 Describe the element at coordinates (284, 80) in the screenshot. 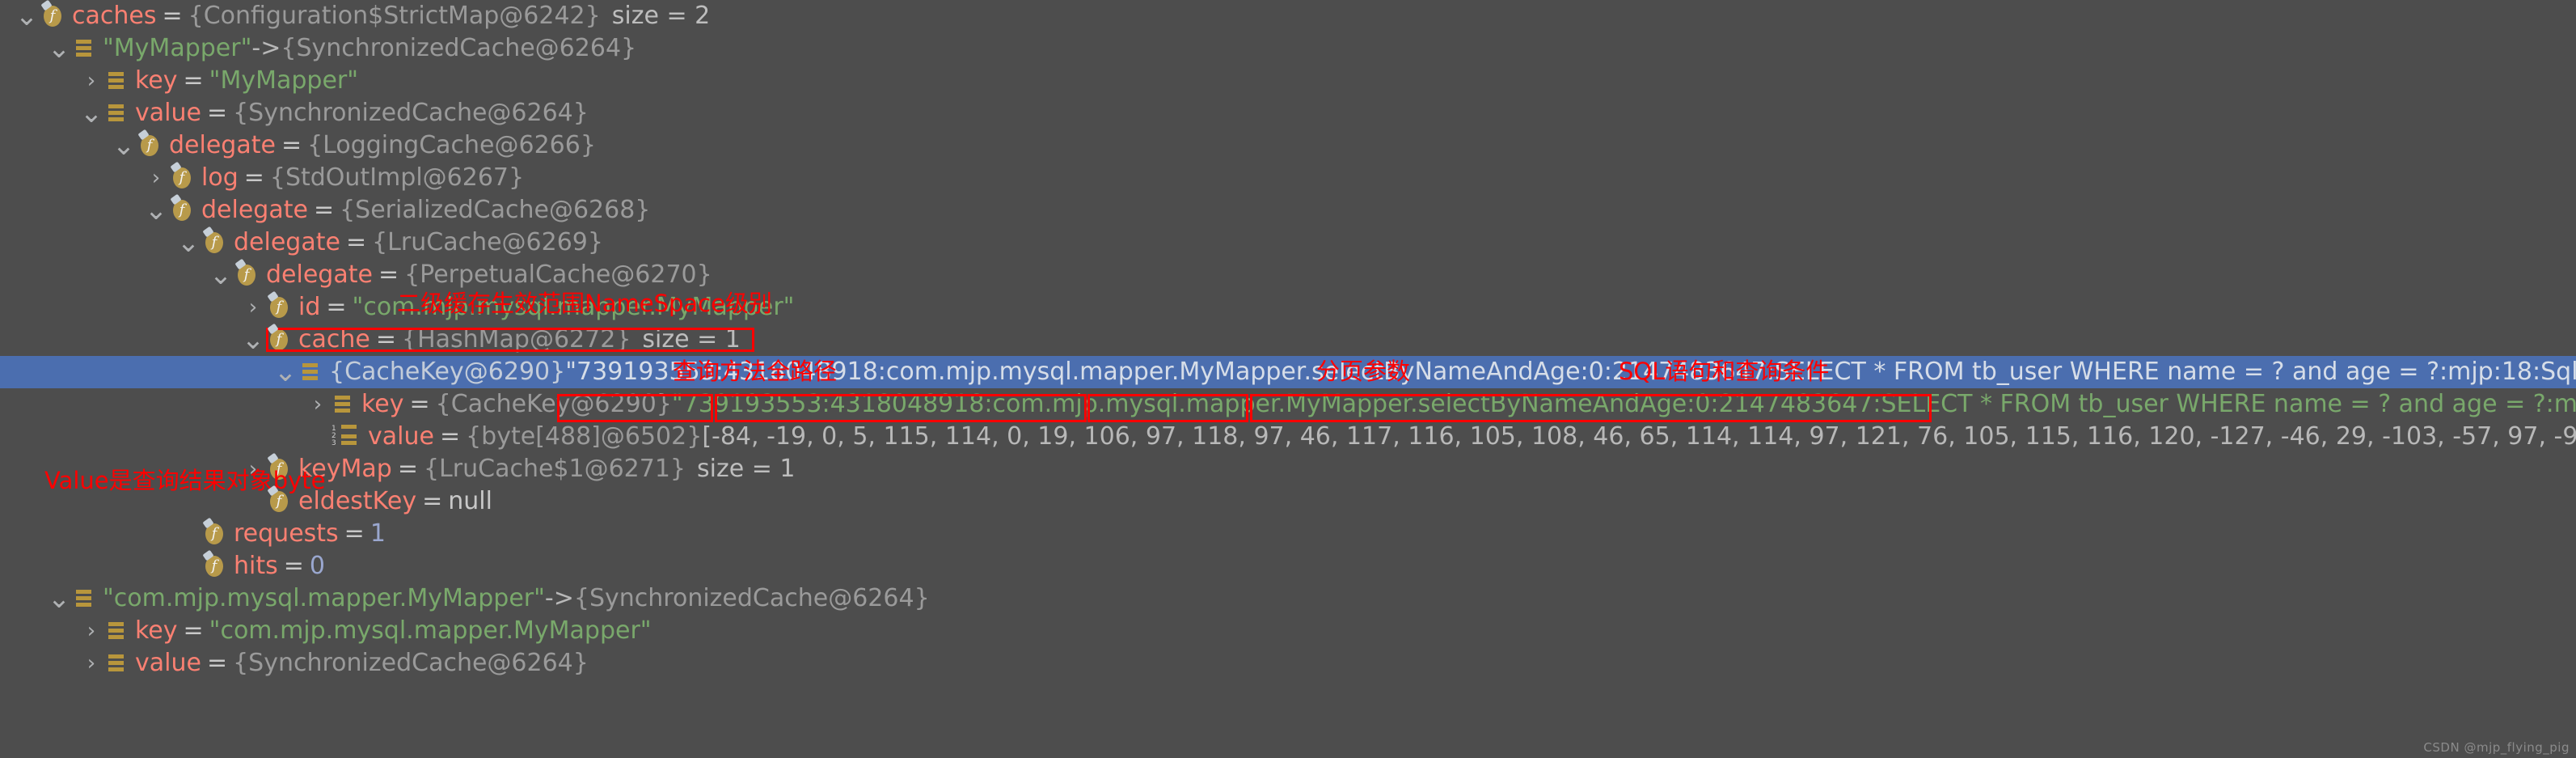

I see `string-value: "MyMapper"` at that location.